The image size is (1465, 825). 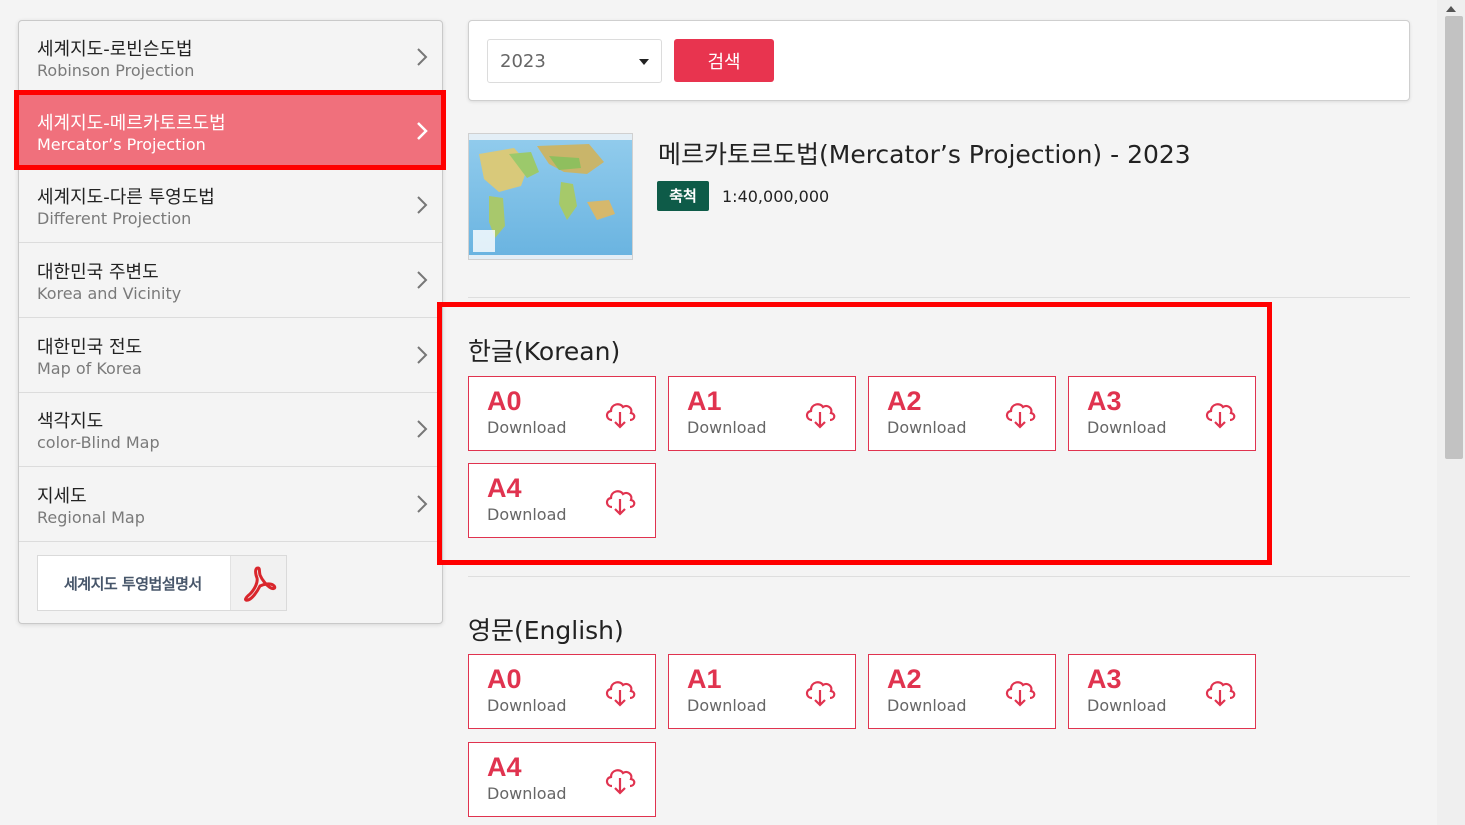 I want to click on sidebar-item-different: 세계지도-다른 투영도법 Different Projection, so click(x=230, y=206).